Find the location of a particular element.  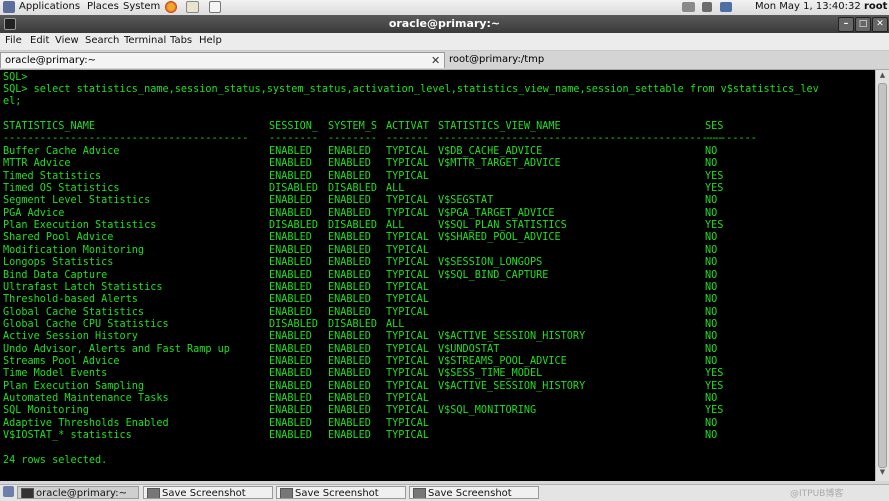

user-name: root is located at coordinates (875, 6).